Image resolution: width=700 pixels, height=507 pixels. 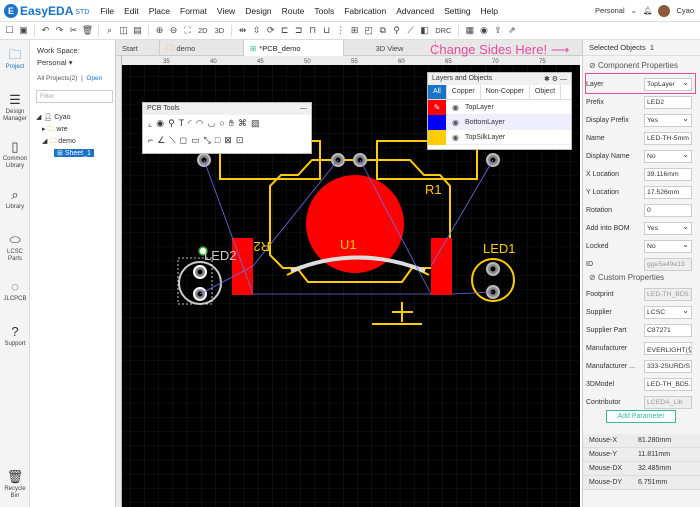 I want to click on property-input: 333-2SURD/S, so click(x=668, y=366).